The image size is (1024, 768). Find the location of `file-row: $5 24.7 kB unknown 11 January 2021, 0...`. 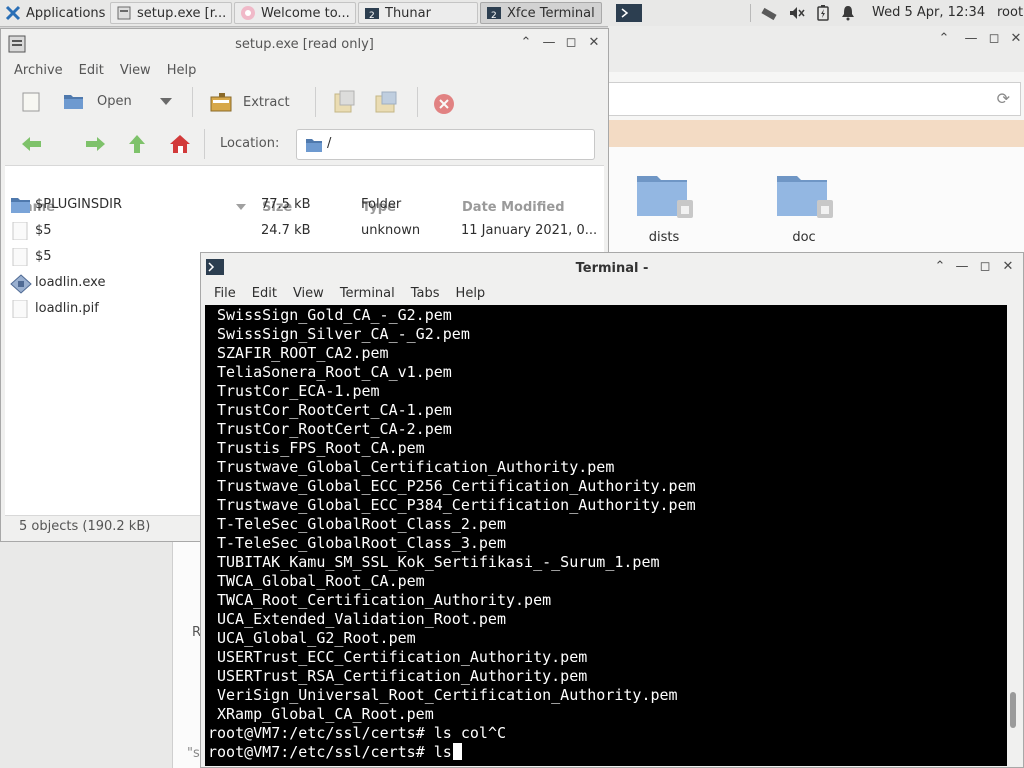

file-row: $5 24.7 kB unknown 11 January 2021, 0... is located at coordinates (303, 230).